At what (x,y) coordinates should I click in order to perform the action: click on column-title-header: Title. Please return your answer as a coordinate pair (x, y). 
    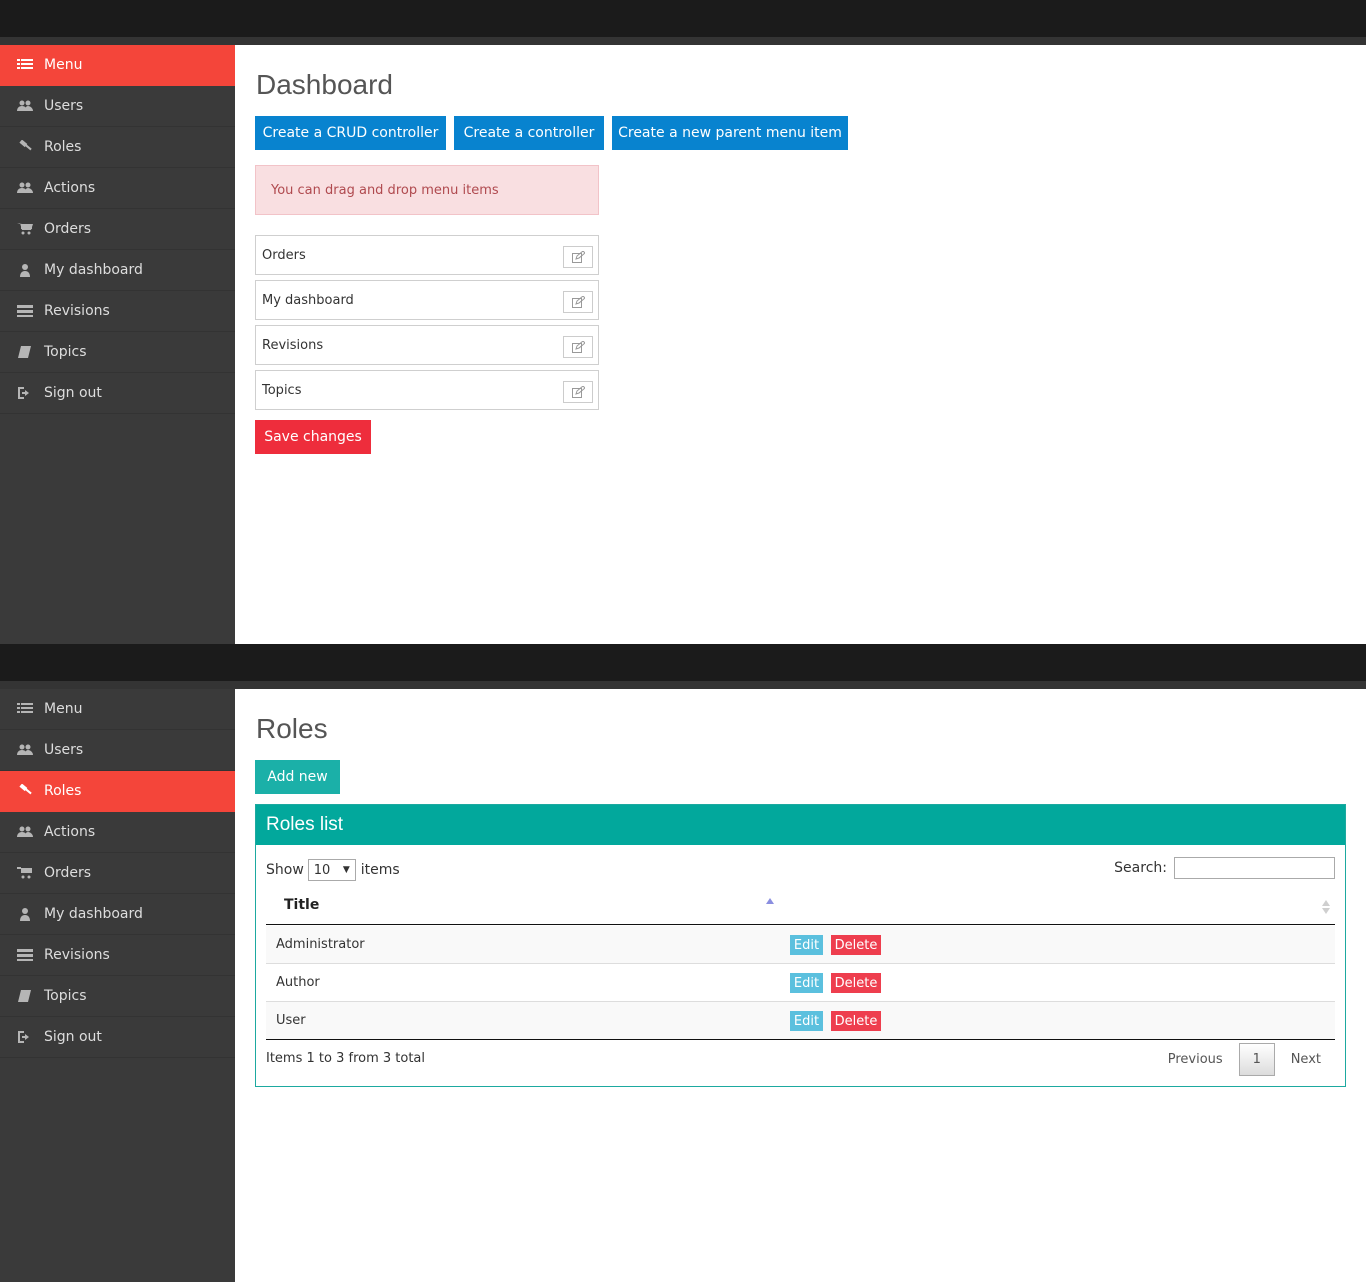
    Looking at the image, I should click on (301, 905).